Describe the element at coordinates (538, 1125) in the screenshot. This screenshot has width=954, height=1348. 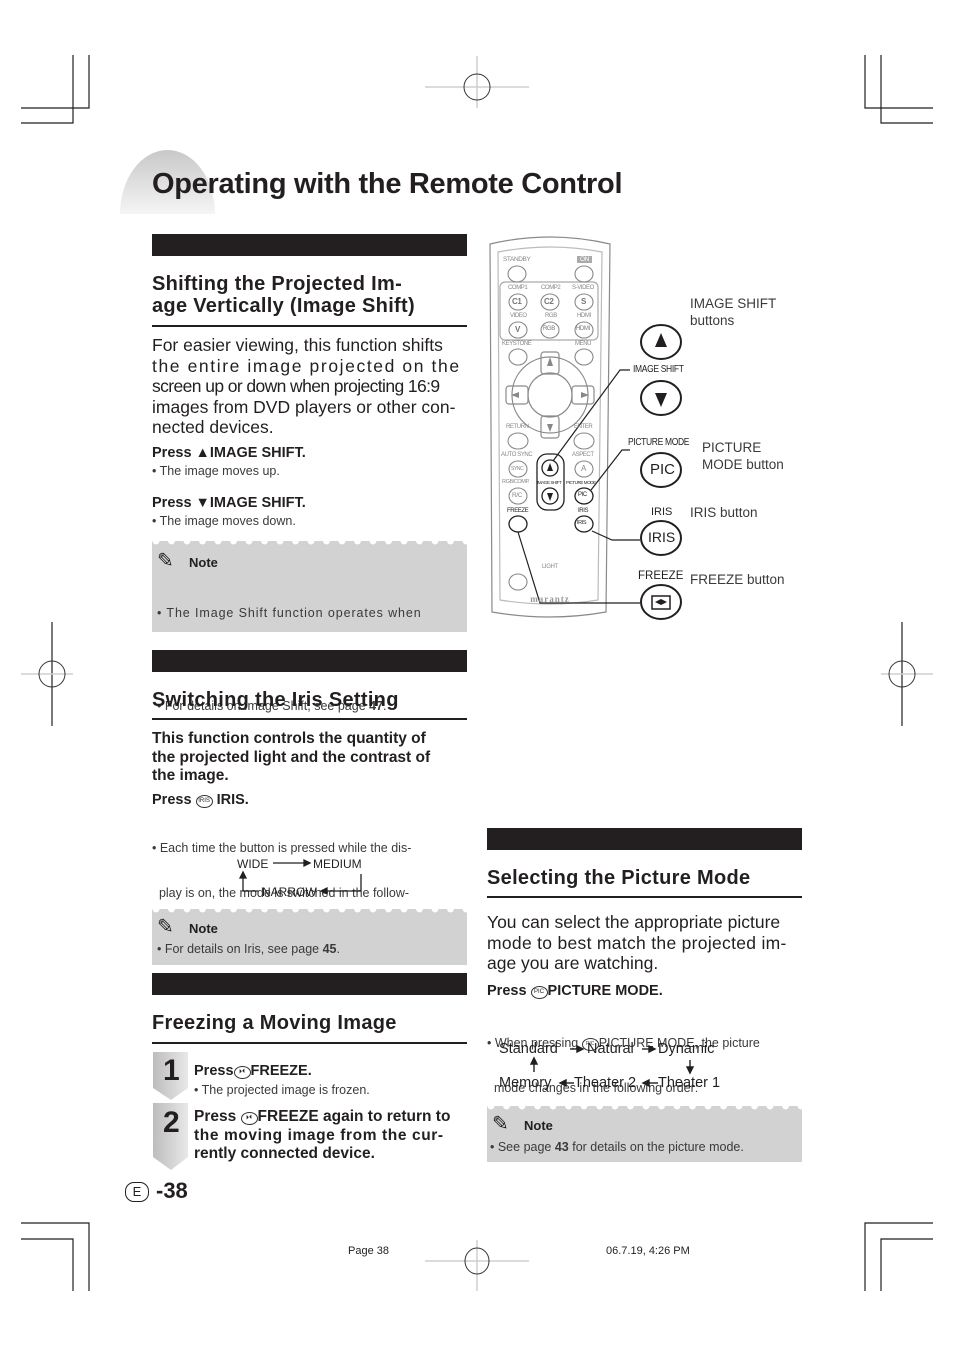
I see `note-label: Note` at that location.